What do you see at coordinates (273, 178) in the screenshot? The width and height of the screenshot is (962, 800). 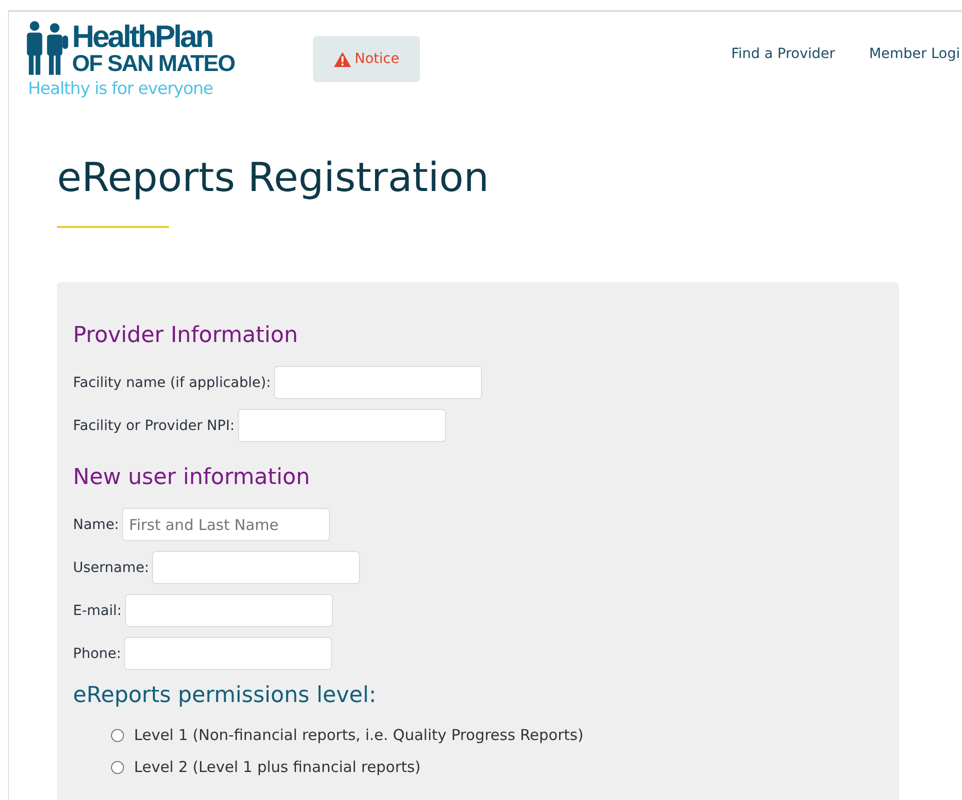 I see `page-title: eReports Registration` at bounding box center [273, 178].